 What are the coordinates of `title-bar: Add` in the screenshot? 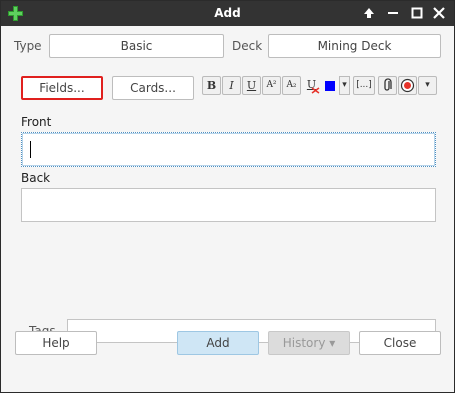 It's located at (227, 13).